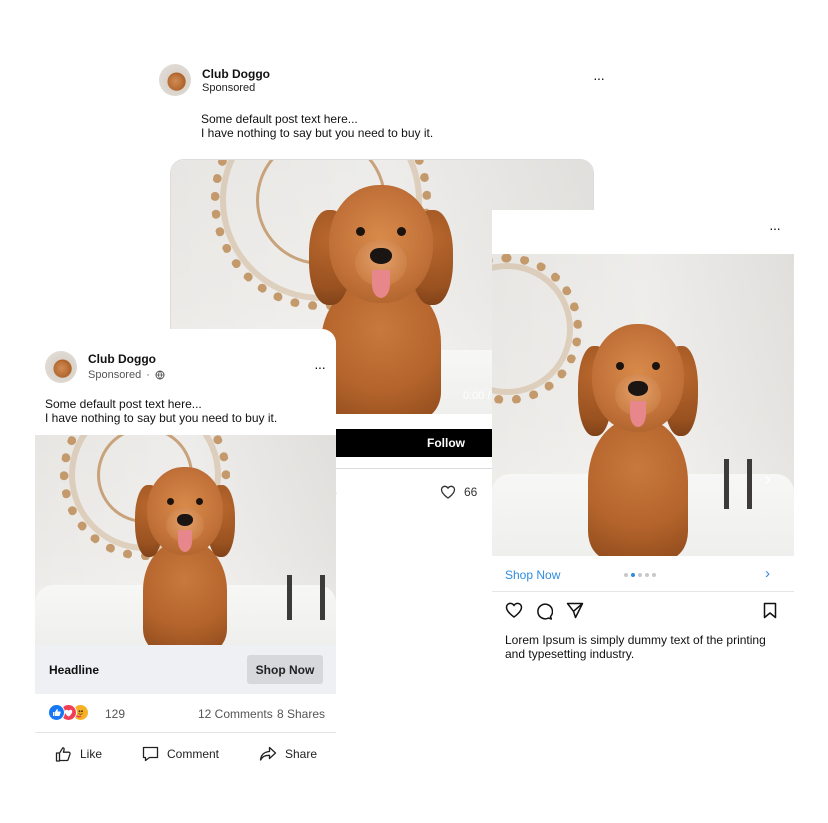 The width and height of the screenshot is (828, 823). What do you see at coordinates (78, 754) in the screenshot?
I see `like-button: Like` at bounding box center [78, 754].